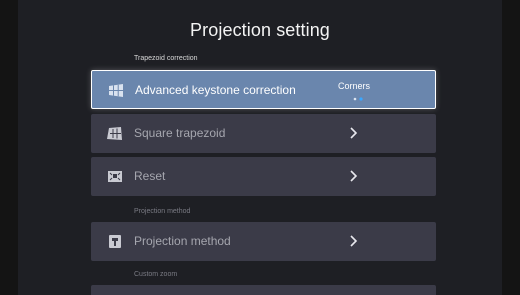  What do you see at coordinates (215, 90) in the screenshot?
I see `advanced-keystone-label: Advanced keystone correction` at bounding box center [215, 90].